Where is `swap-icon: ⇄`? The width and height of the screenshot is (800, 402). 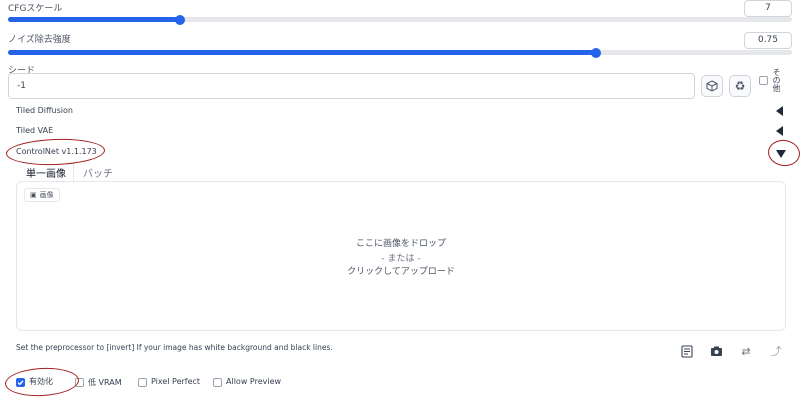
swap-icon: ⇄ is located at coordinates (746, 351).